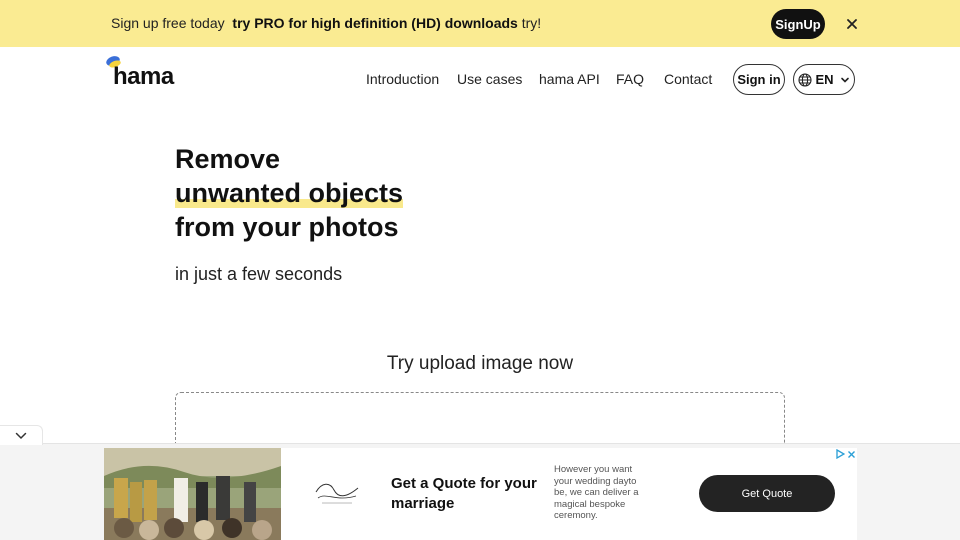 This screenshot has height=540, width=960. Describe the element at coordinates (851, 454) in the screenshot. I see `ad-close-icon` at that location.